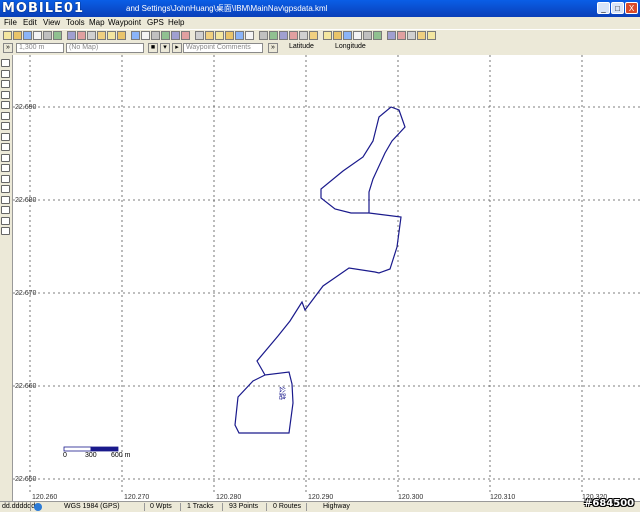 The image size is (640, 512). I want to click on draw-tool-1-icon, so click(5, 63).